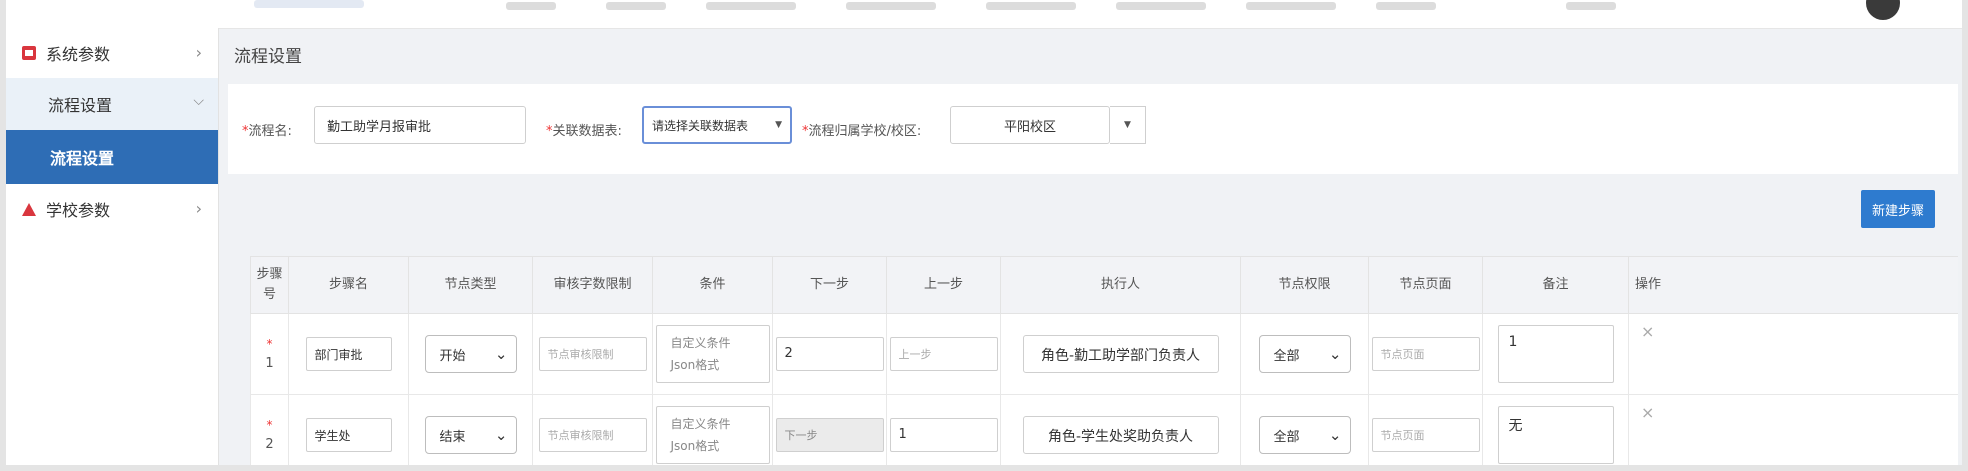  Describe the element at coordinates (943, 285) in the screenshot. I see `col-header-prev: 上一步` at that location.